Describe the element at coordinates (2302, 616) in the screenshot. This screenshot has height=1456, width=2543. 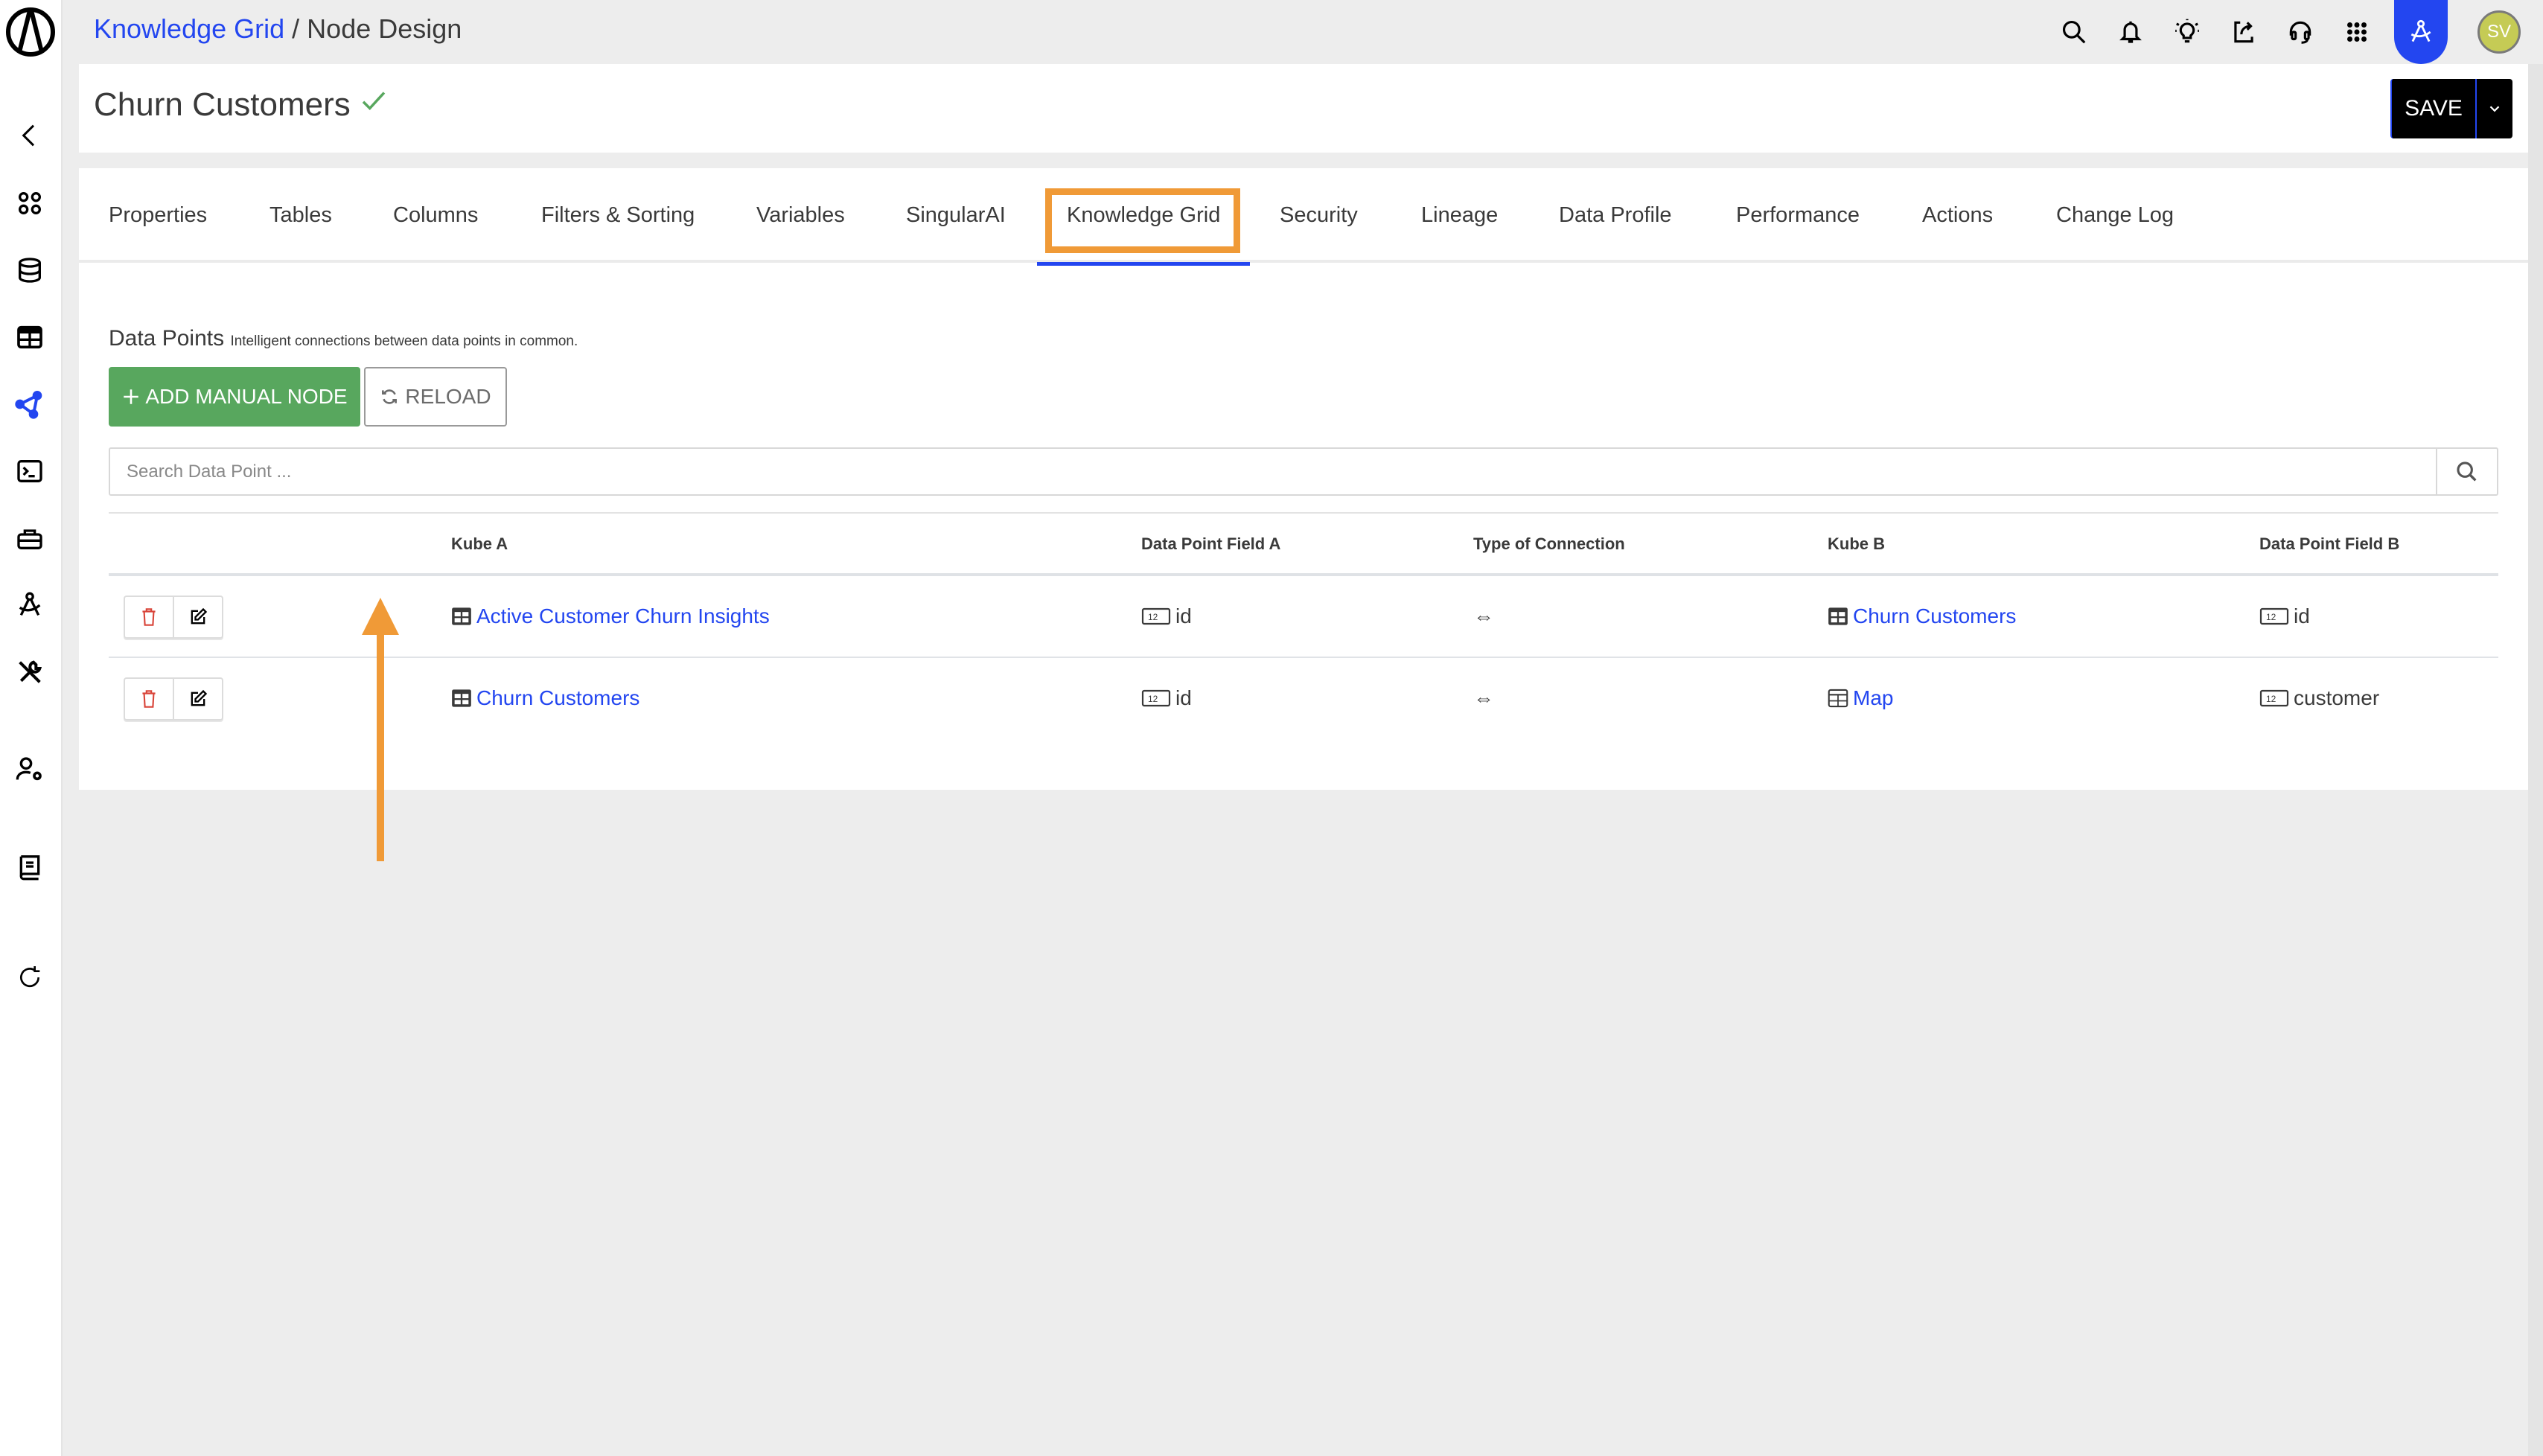
I see `field-b-value: id` at that location.